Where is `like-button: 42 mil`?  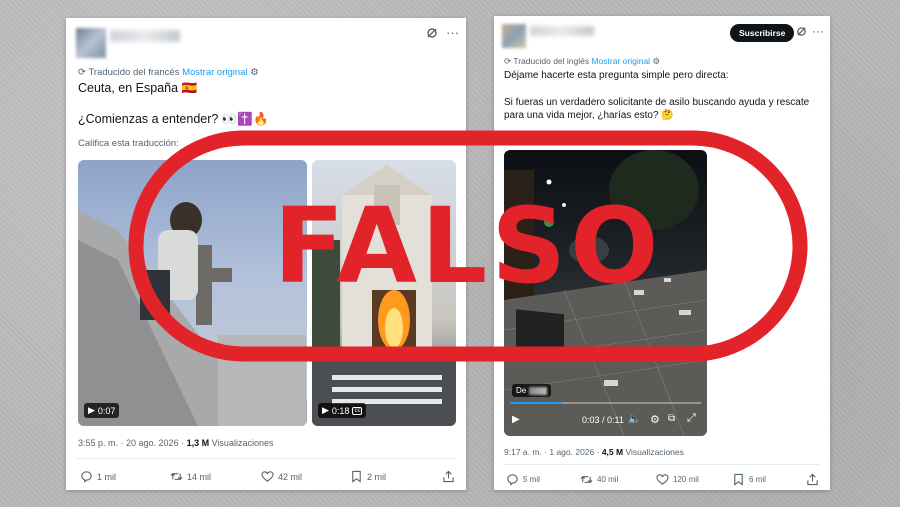
like-button: 42 mil is located at coordinates (281, 476).